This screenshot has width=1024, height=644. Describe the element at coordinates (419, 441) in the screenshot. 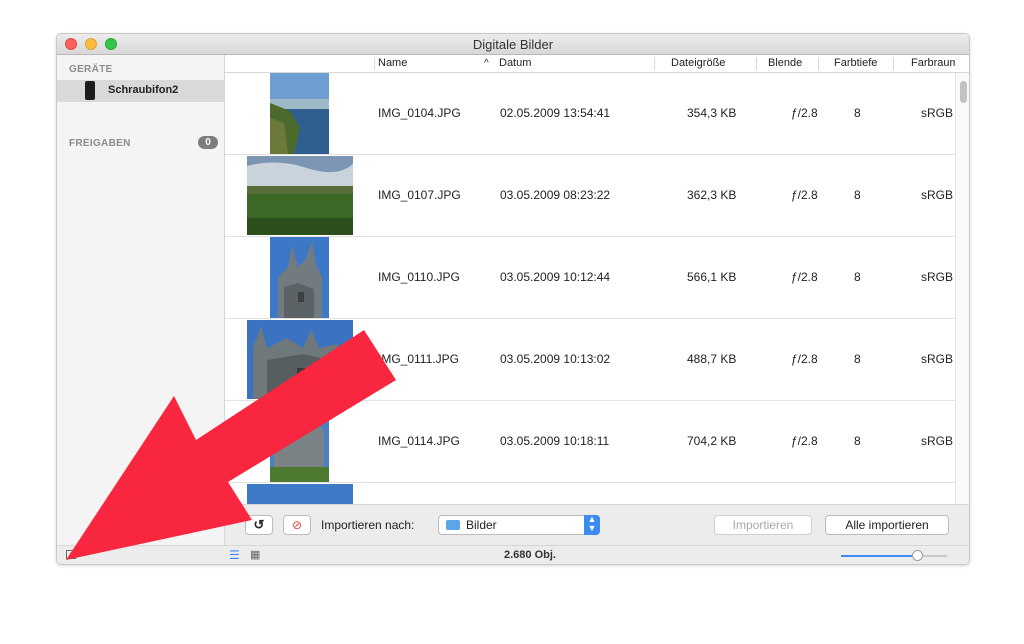

I see `file-name: IMG_0114.JPG` at that location.